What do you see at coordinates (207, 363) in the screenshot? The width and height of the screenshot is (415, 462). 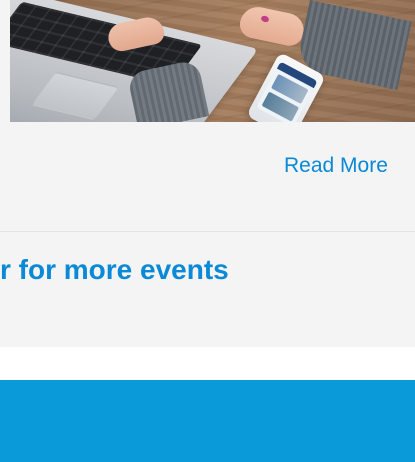 I see `section-gap` at bounding box center [207, 363].